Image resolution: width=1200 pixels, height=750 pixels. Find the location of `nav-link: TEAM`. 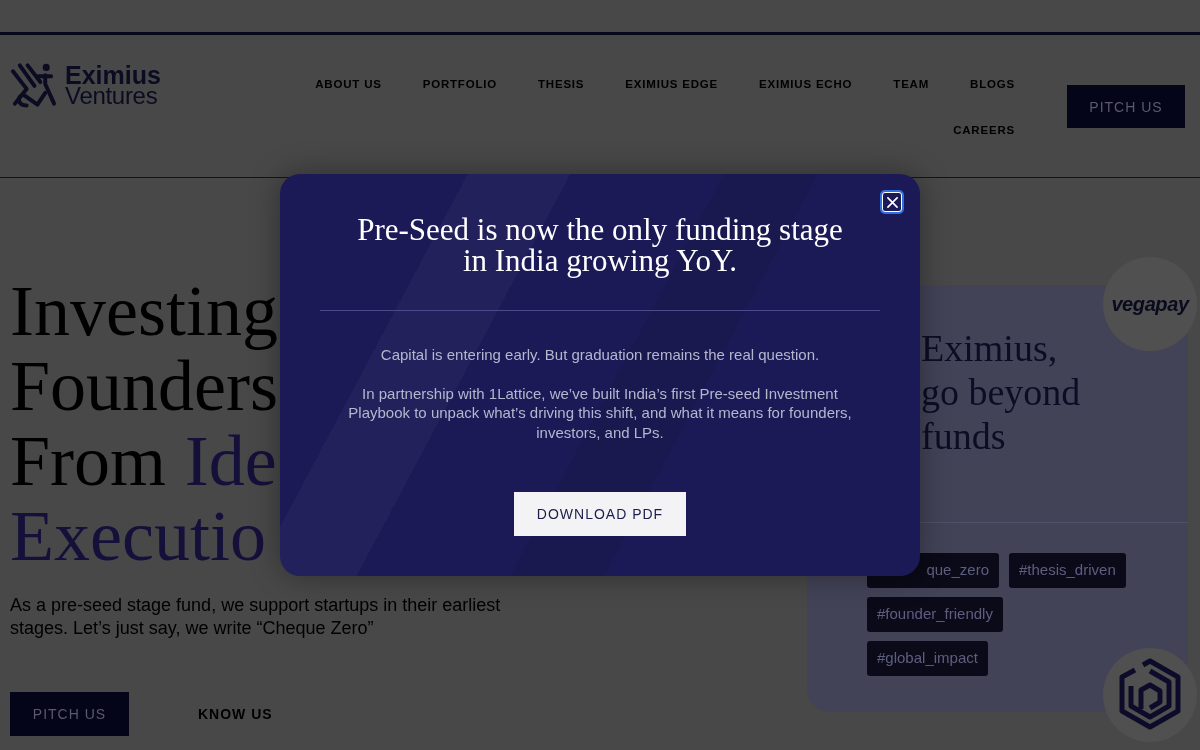

nav-link: TEAM is located at coordinates (911, 84).